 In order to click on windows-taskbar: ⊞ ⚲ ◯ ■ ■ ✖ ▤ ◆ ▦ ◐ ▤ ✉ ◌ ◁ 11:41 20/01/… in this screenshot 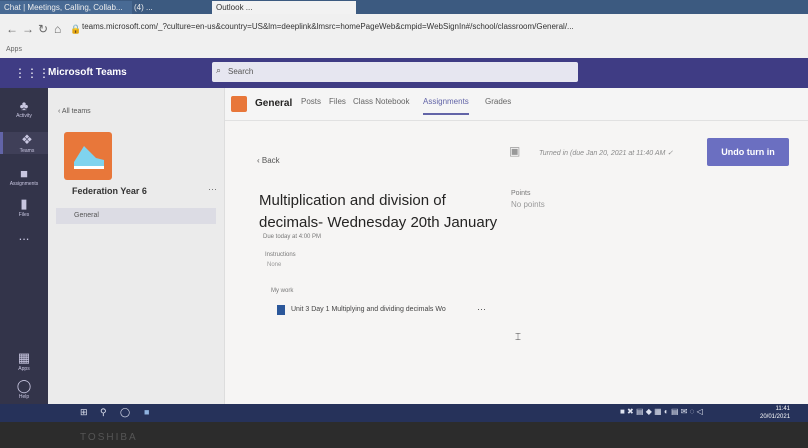, I will do `click(404, 413)`.